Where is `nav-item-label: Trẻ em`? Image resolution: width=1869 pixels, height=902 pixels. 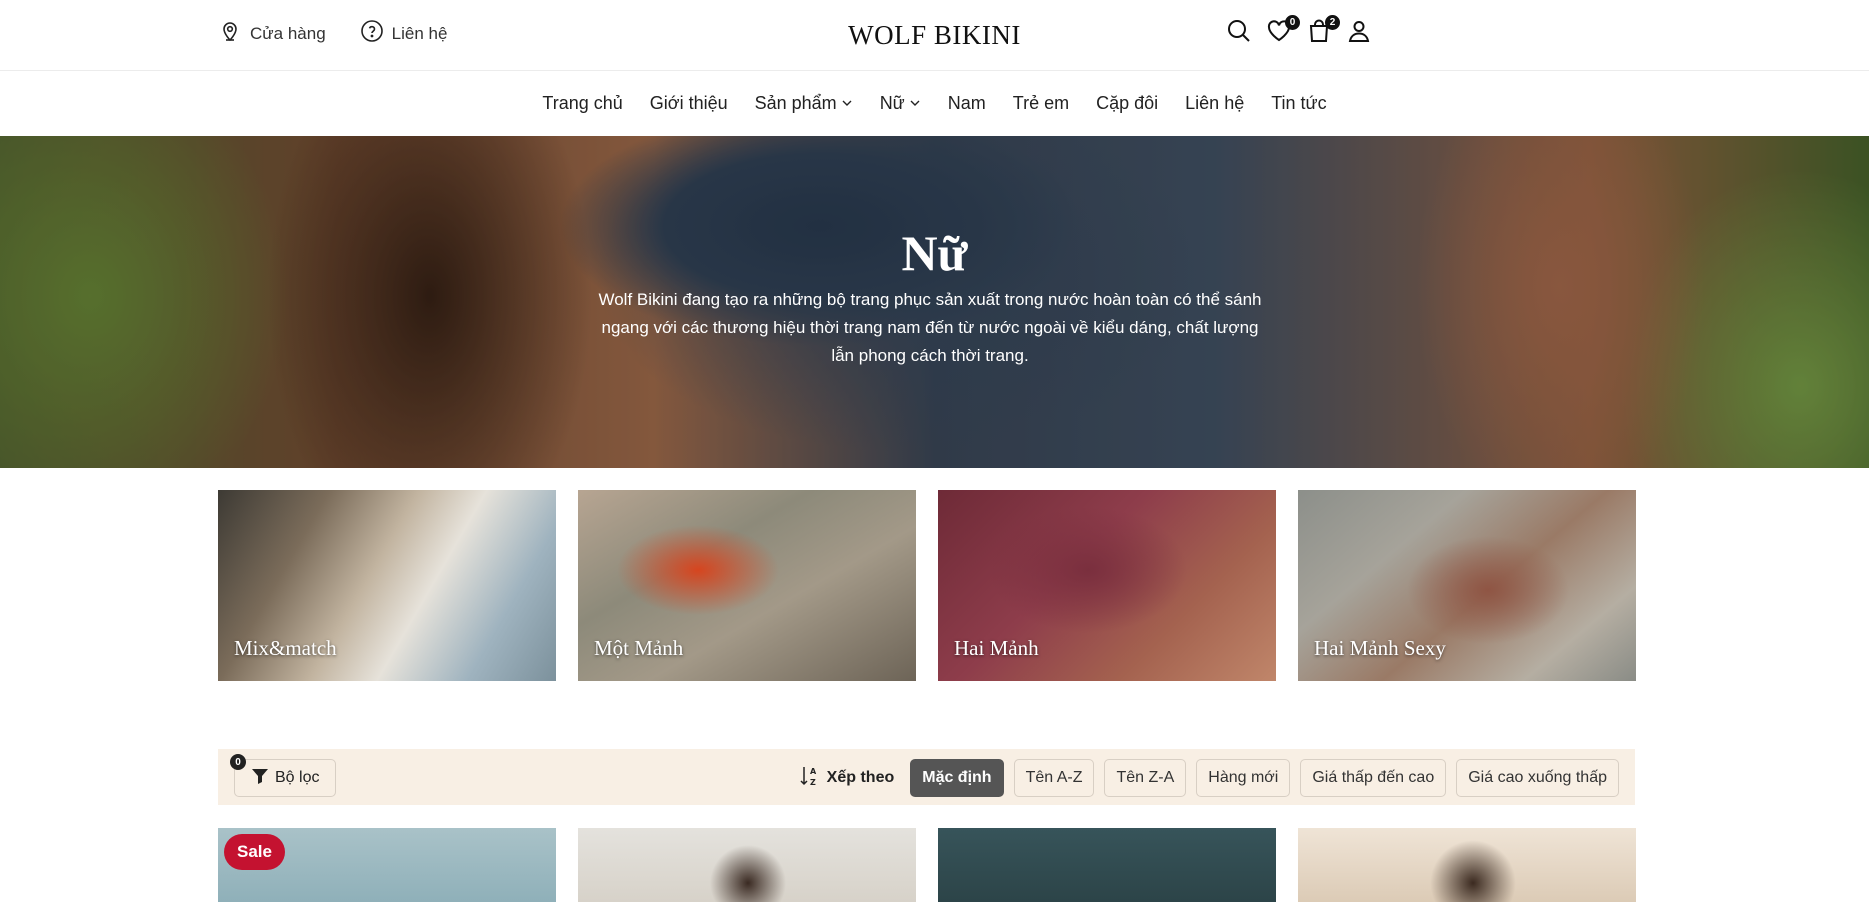
nav-item-label: Trẻ em is located at coordinates (1041, 102).